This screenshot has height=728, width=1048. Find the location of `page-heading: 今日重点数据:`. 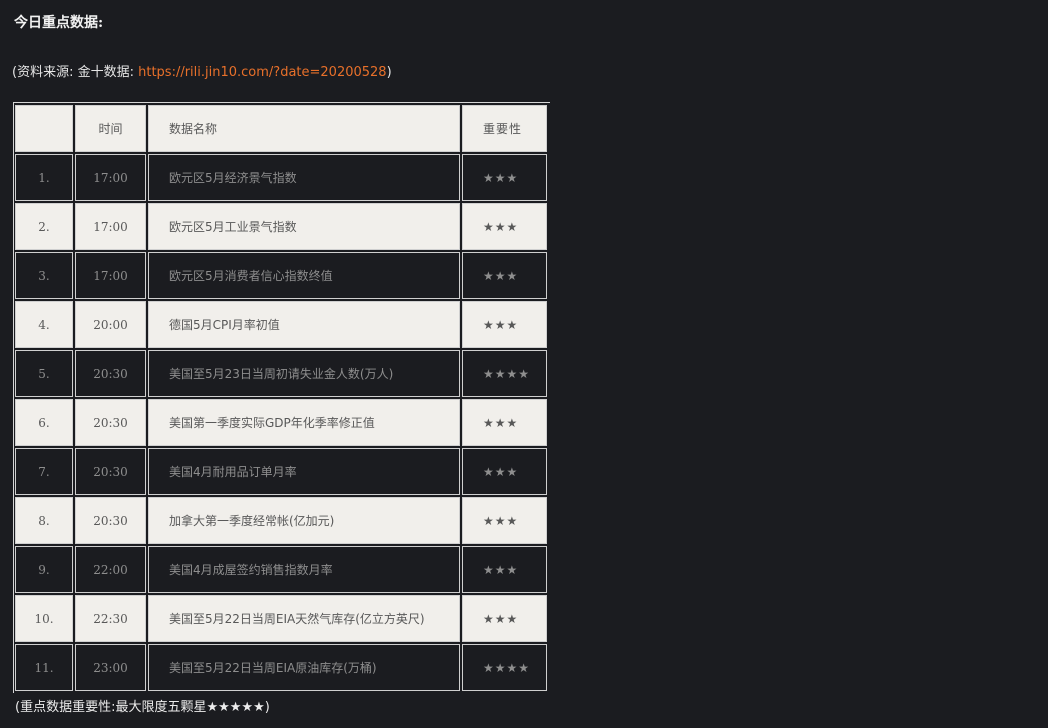

page-heading: 今日重点数据: is located at coordinates (59, 23).